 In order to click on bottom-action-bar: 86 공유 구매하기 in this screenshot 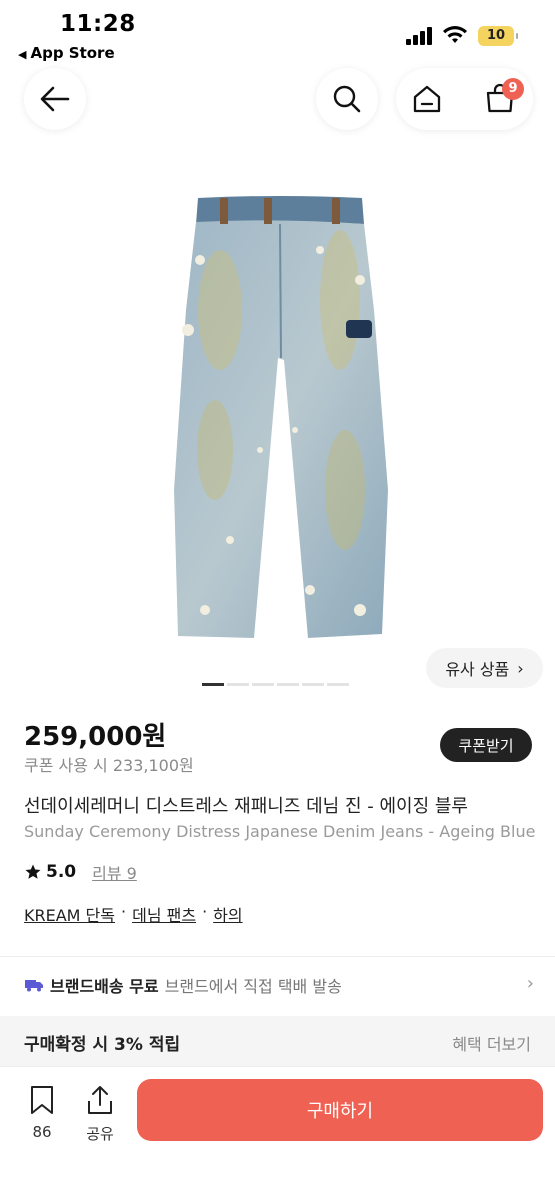, I will do `click(277, 1133)`.